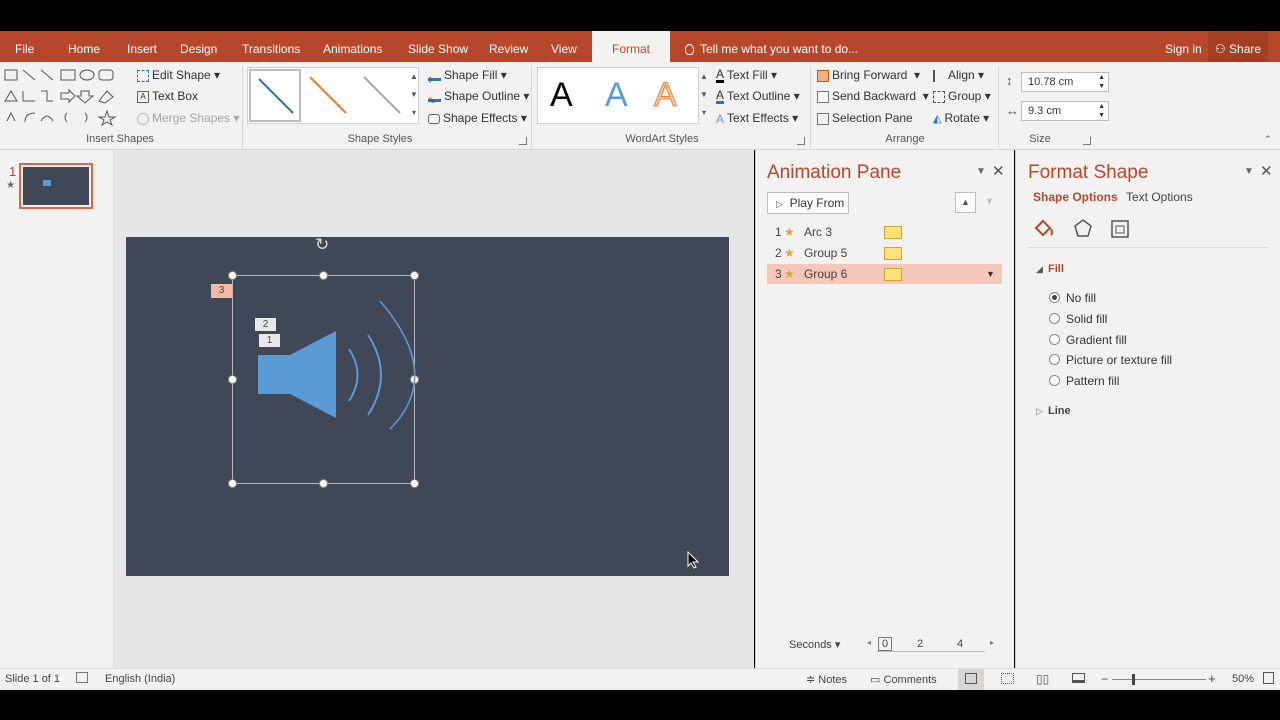 This screenshot has width=1280, height=720. I want to click on shape-height-field: 10.78 cm ▲ ▼, so click(1065, 82).